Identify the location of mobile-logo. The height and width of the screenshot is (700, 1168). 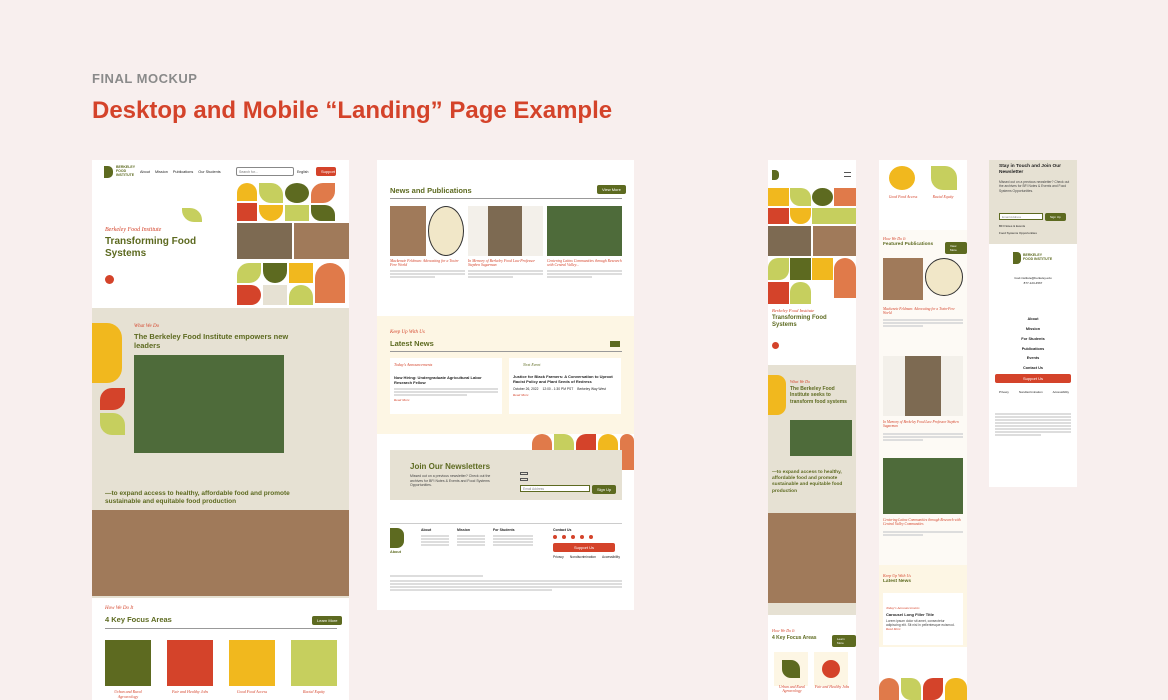
(775, 175).